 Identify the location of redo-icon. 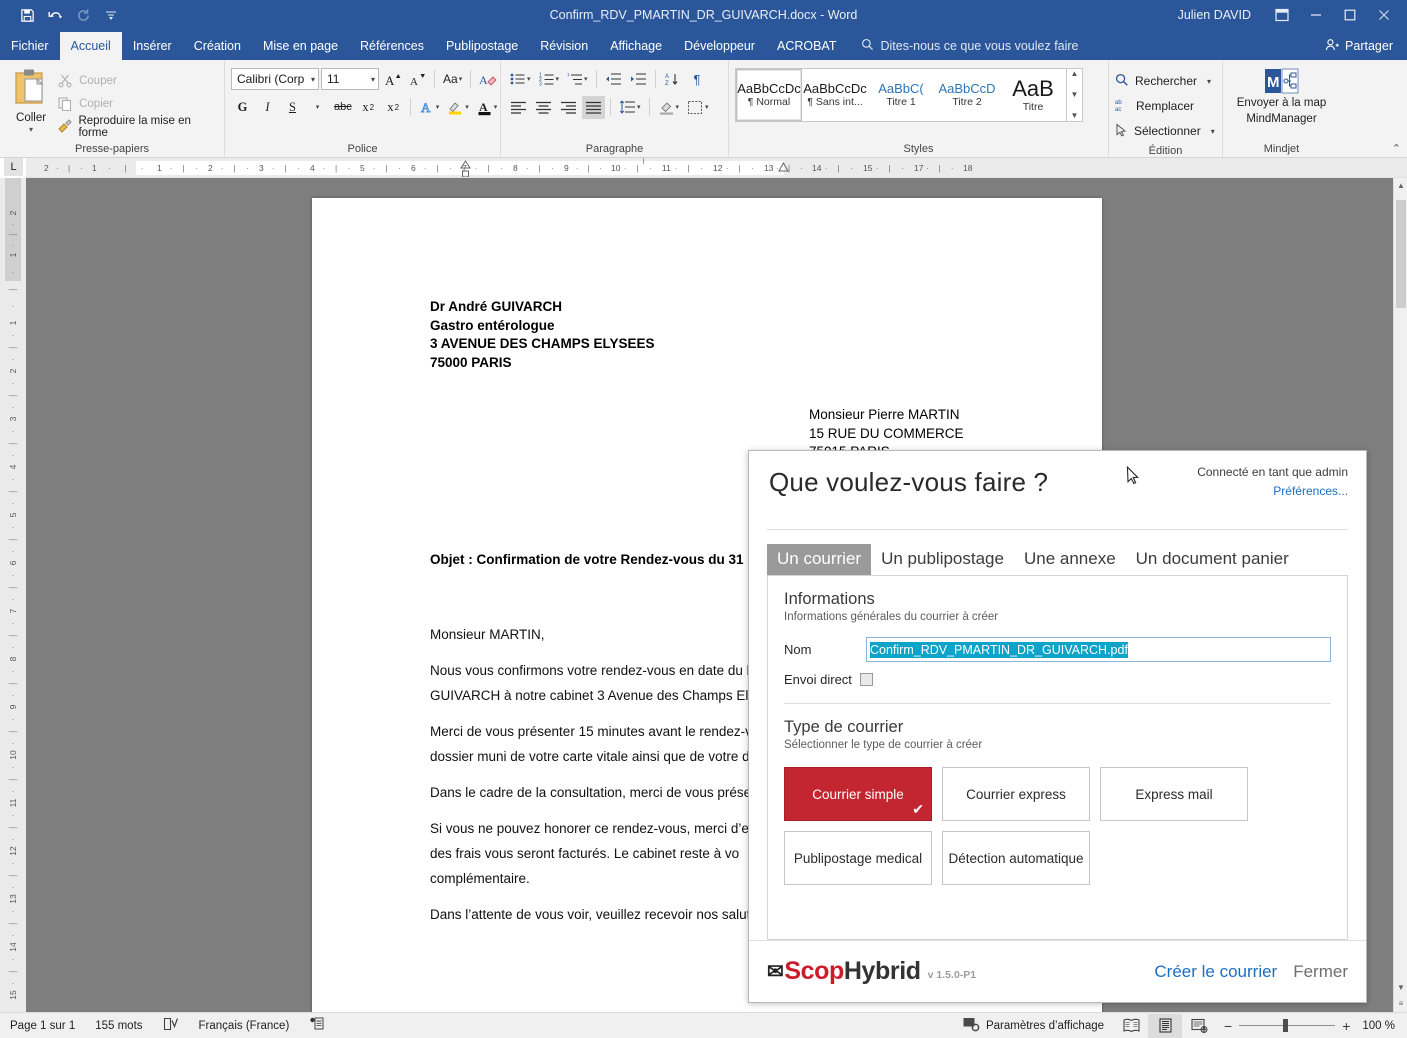
(83, 15).